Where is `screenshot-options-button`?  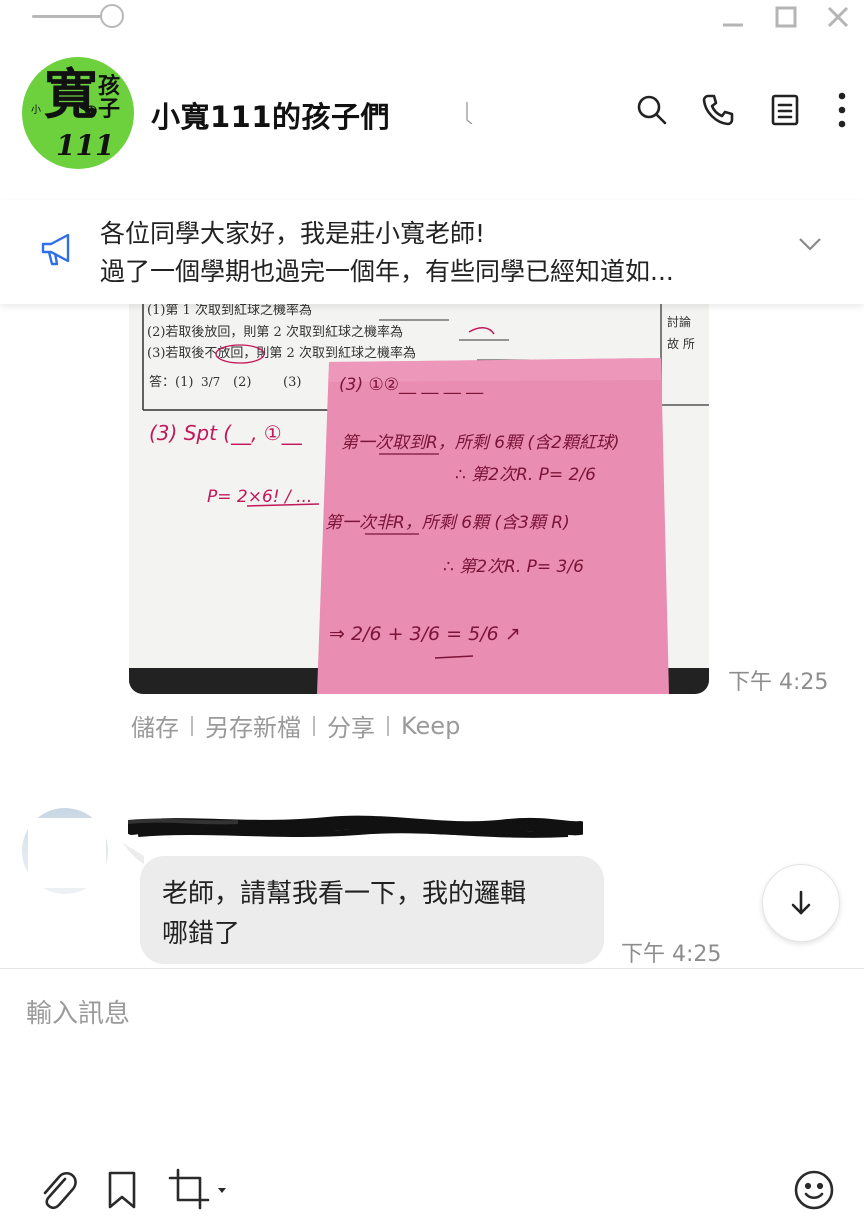
screenshot-options-button is located at coordinates (222, 1190).